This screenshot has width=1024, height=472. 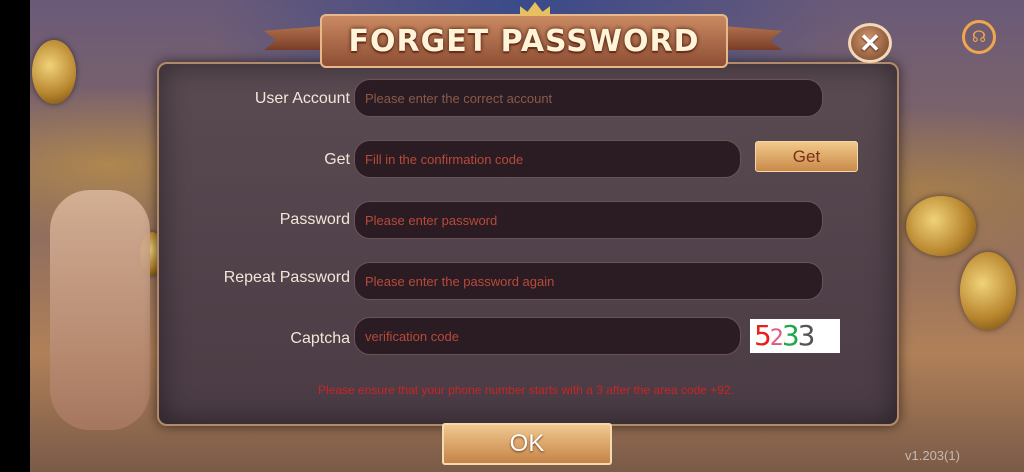 I want to click on captcha-image: 5233, so click(x=795, y=336).